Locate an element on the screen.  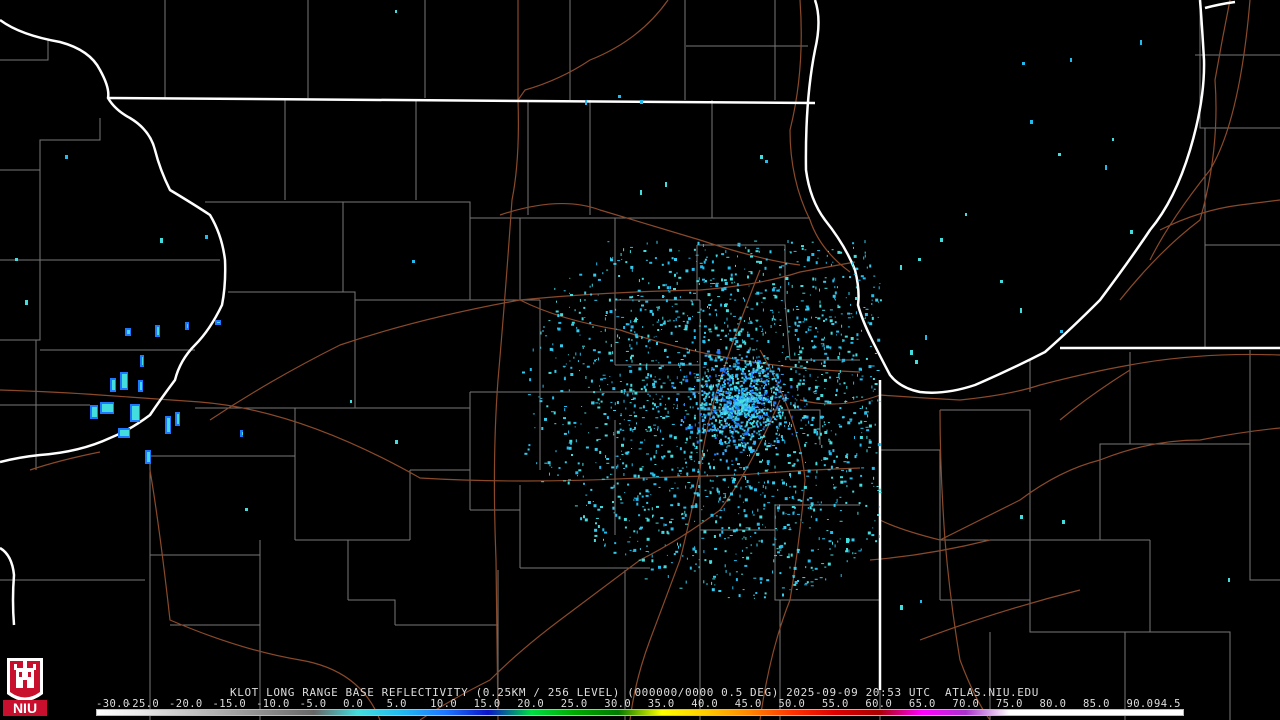
niu-logo: NIU is located at coordinates (25, 681).